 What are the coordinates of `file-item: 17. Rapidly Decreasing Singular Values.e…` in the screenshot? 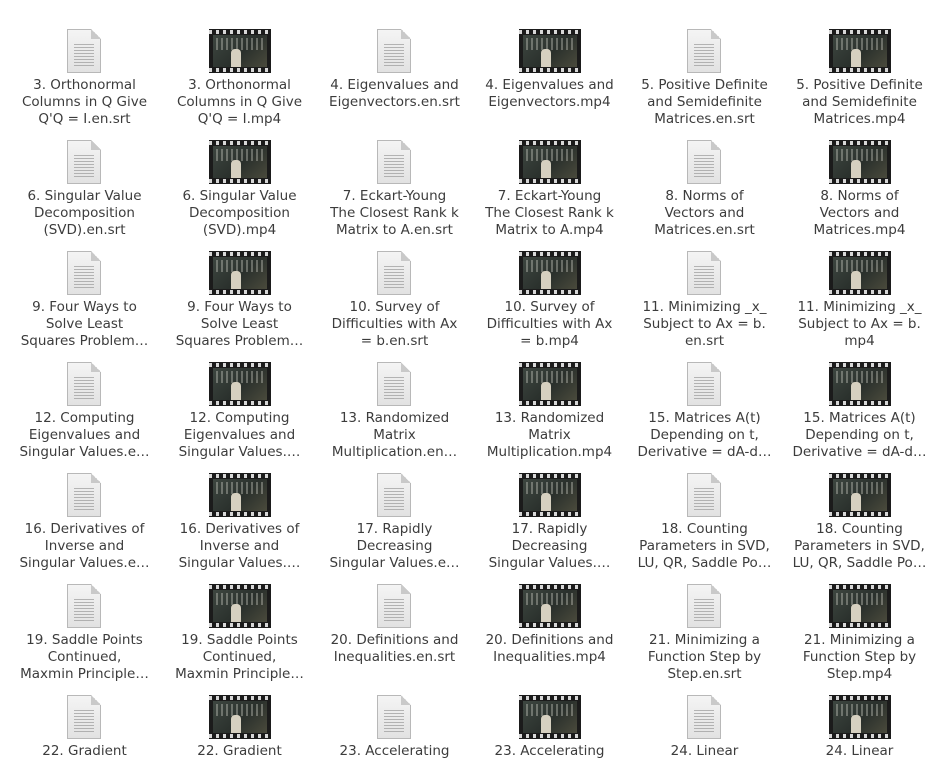 It's located at (394, 525).